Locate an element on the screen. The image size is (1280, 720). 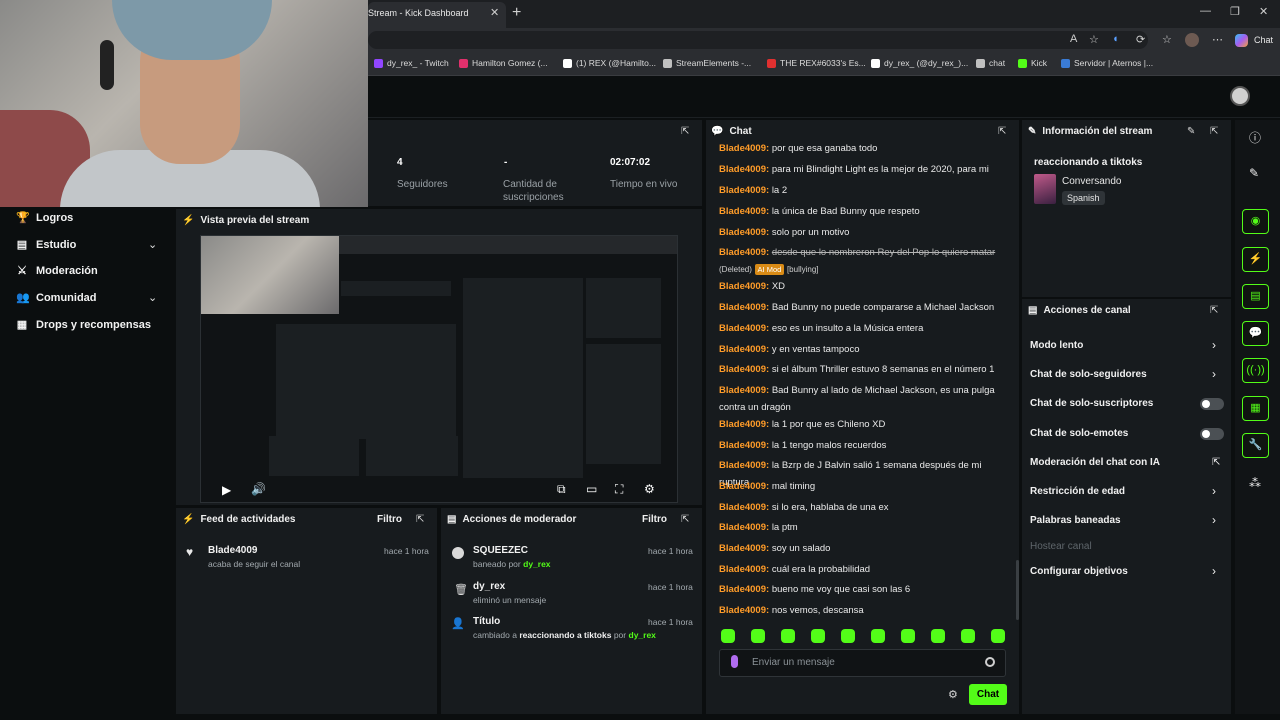
chat-message: Blade4009: la 2 is located at coordinates (864, 190).